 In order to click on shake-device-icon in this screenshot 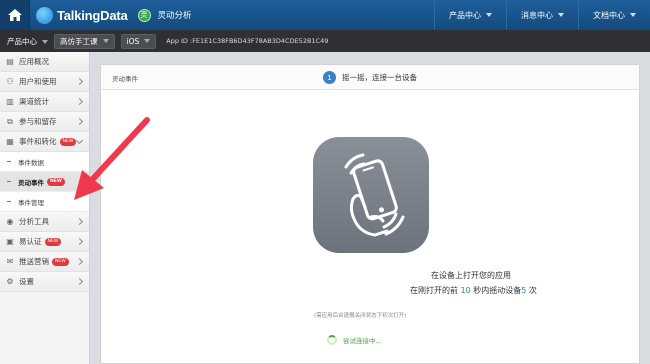, I will do `click(371, 195)`.